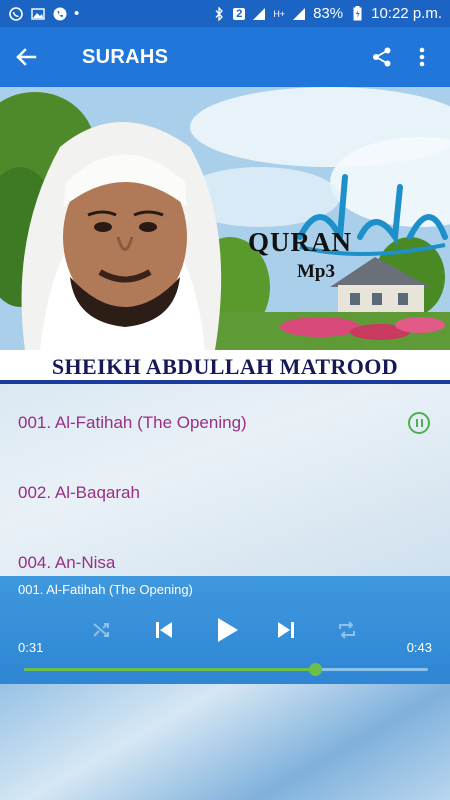 This screenshot has width=450, height=800. Describe the element at coordinates (279, 13) in the screenshot. I see `network-type: H+` at that location.